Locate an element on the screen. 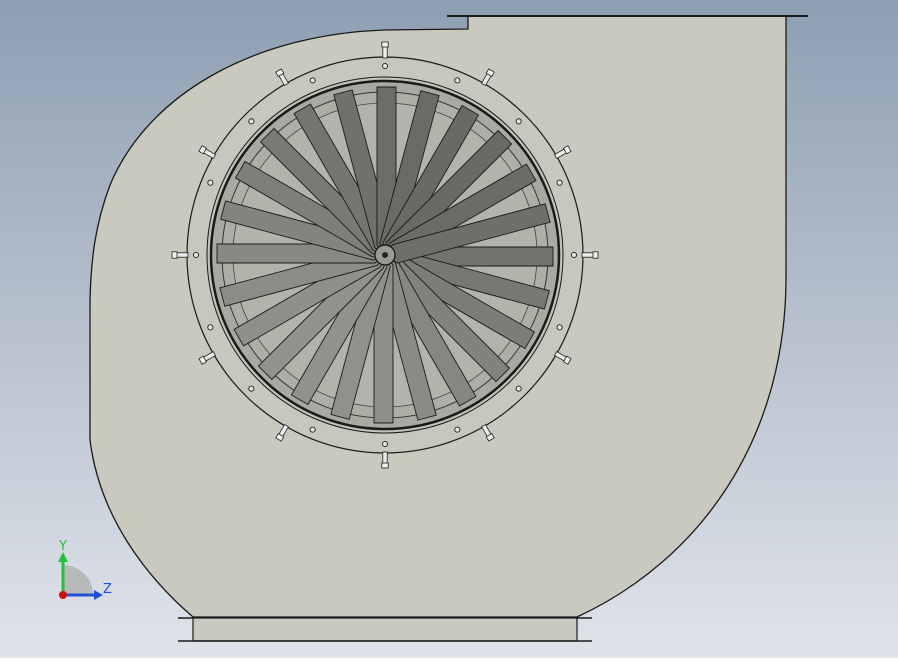 This screenshot has height=662, width=898. base-plate is located at coordinates (385, 629).